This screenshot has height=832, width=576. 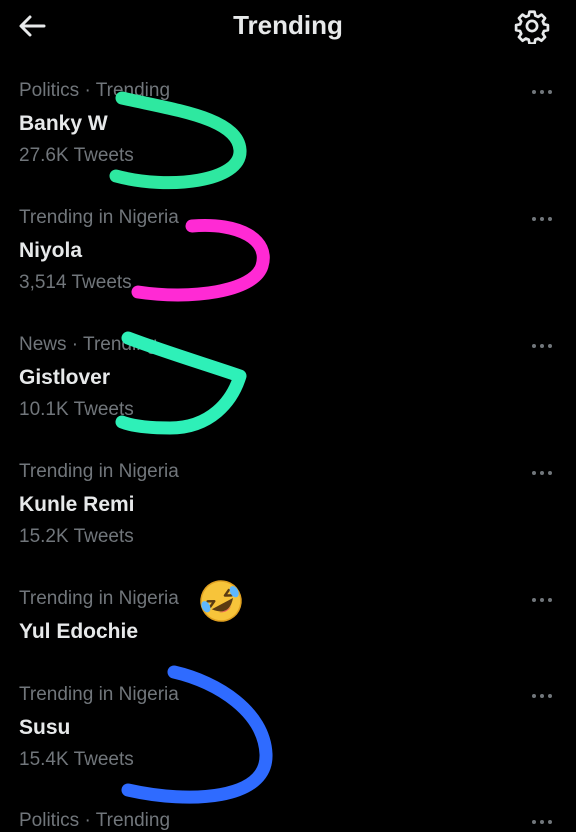 What do you see at coordinates (288, 133) in the screenshot?
I see `trend-item: Politics · Trending Banky W 27.6K Tweets` at bounding box center [288, 133].